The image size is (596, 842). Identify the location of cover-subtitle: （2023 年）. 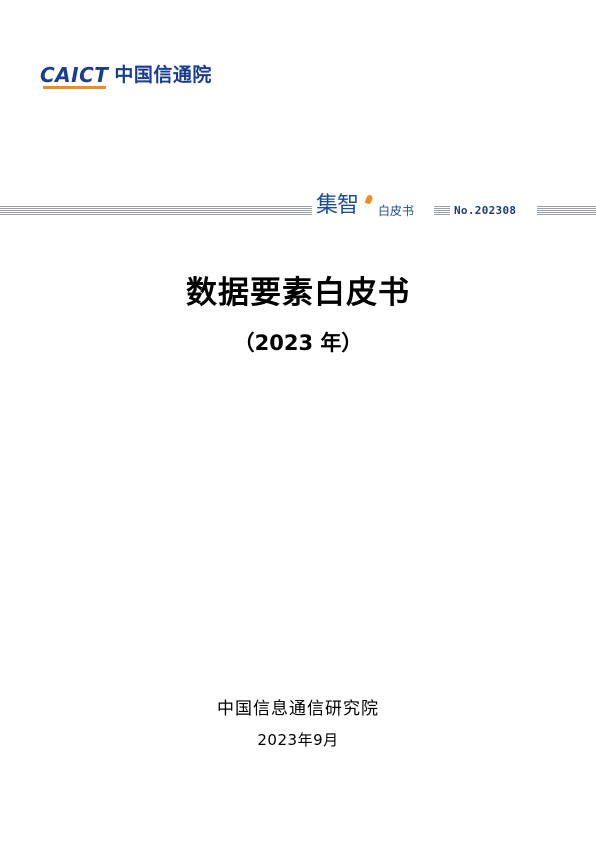
(298, 343).